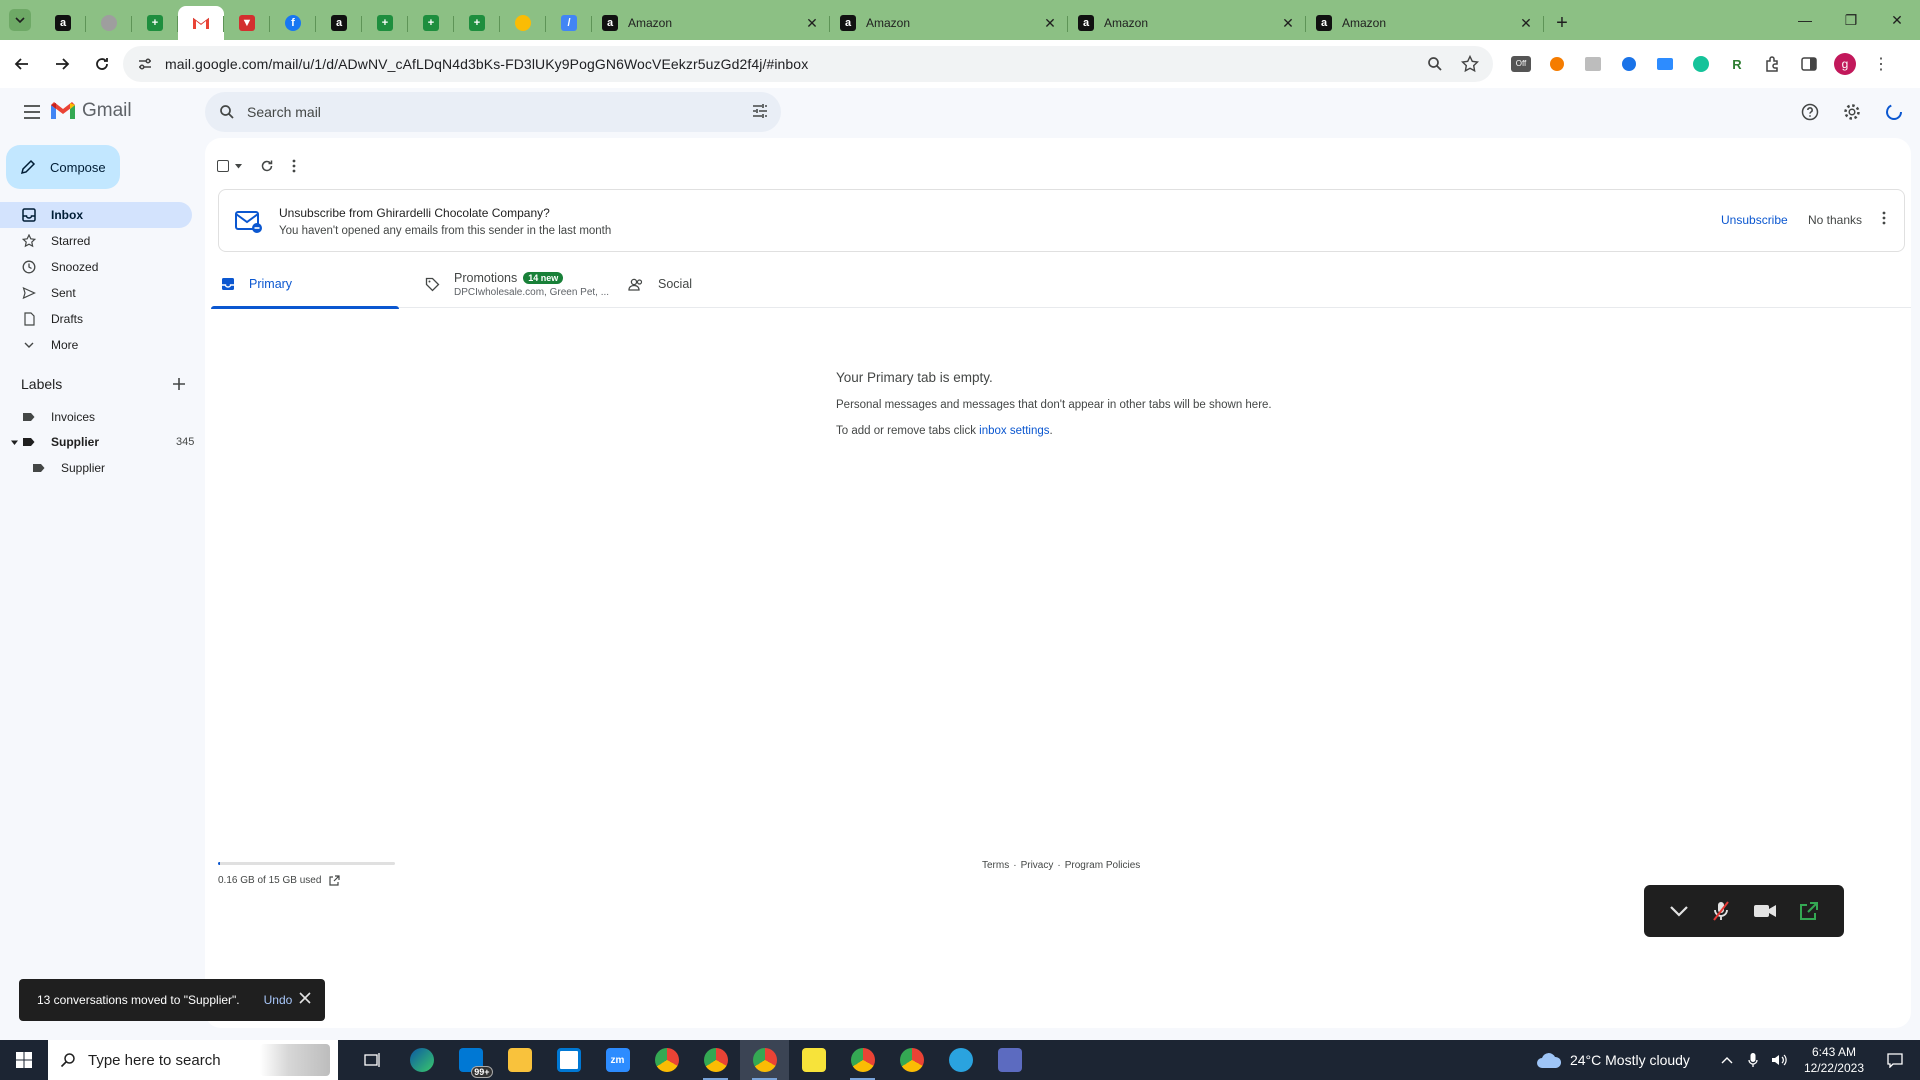 The width and height of the screenshot is (1920, 1080). What do you see at coordinates (109, 23) in the screenshot?
I see `pinned-tab-grey` at bounding box center [109, 23].